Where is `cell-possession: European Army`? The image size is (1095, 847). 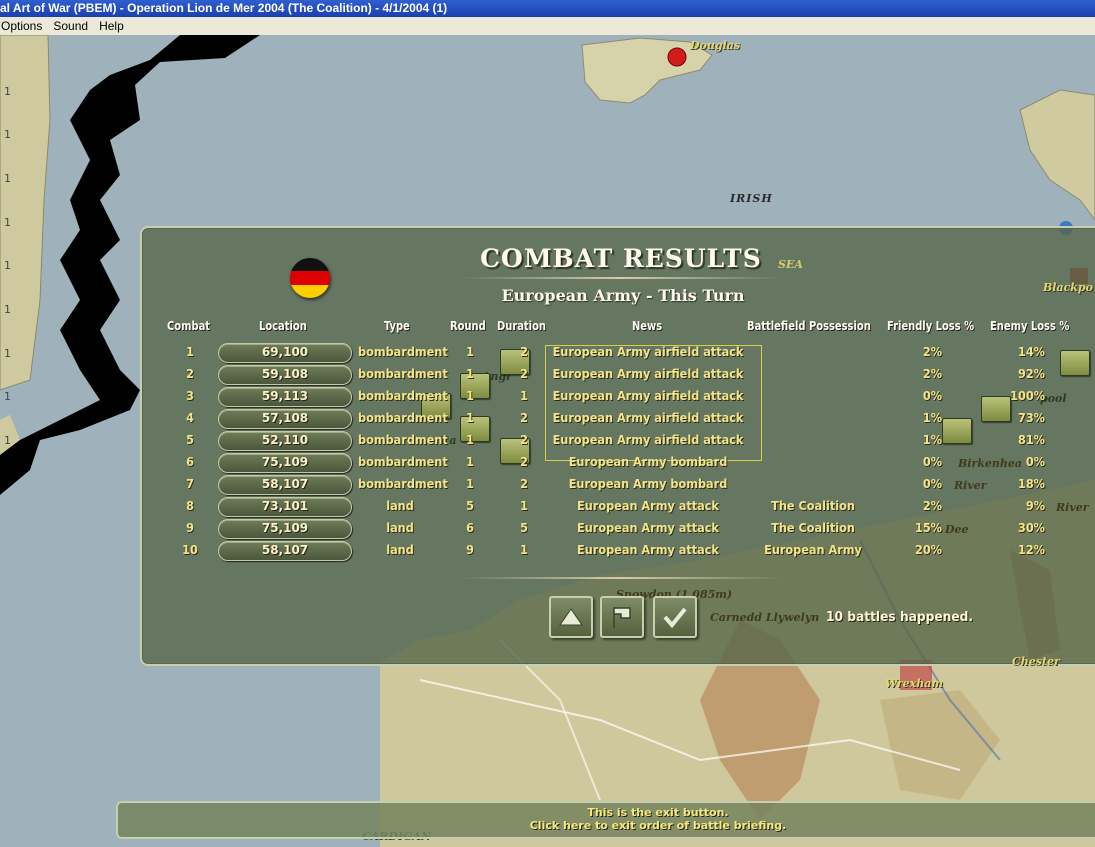 cell-possession: European Army is located at coordinates (813, 550).